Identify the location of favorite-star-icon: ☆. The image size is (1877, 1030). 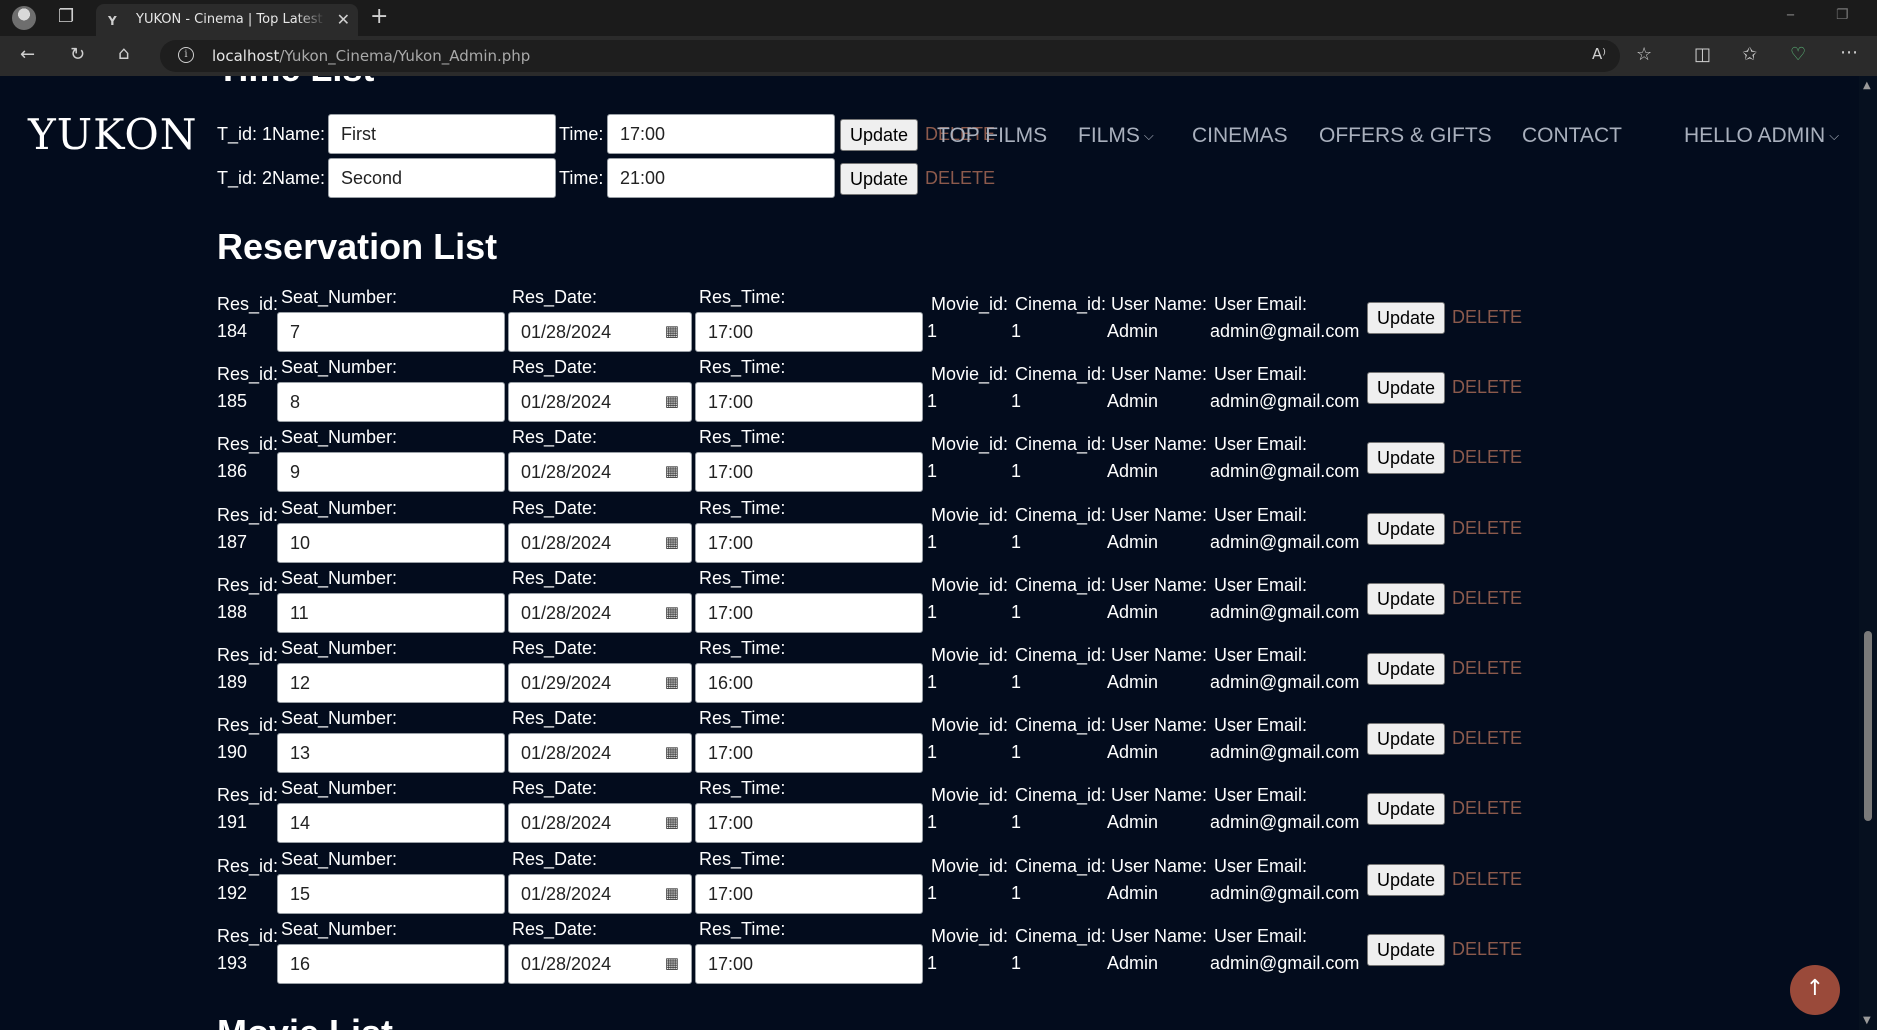
(1644, 55).